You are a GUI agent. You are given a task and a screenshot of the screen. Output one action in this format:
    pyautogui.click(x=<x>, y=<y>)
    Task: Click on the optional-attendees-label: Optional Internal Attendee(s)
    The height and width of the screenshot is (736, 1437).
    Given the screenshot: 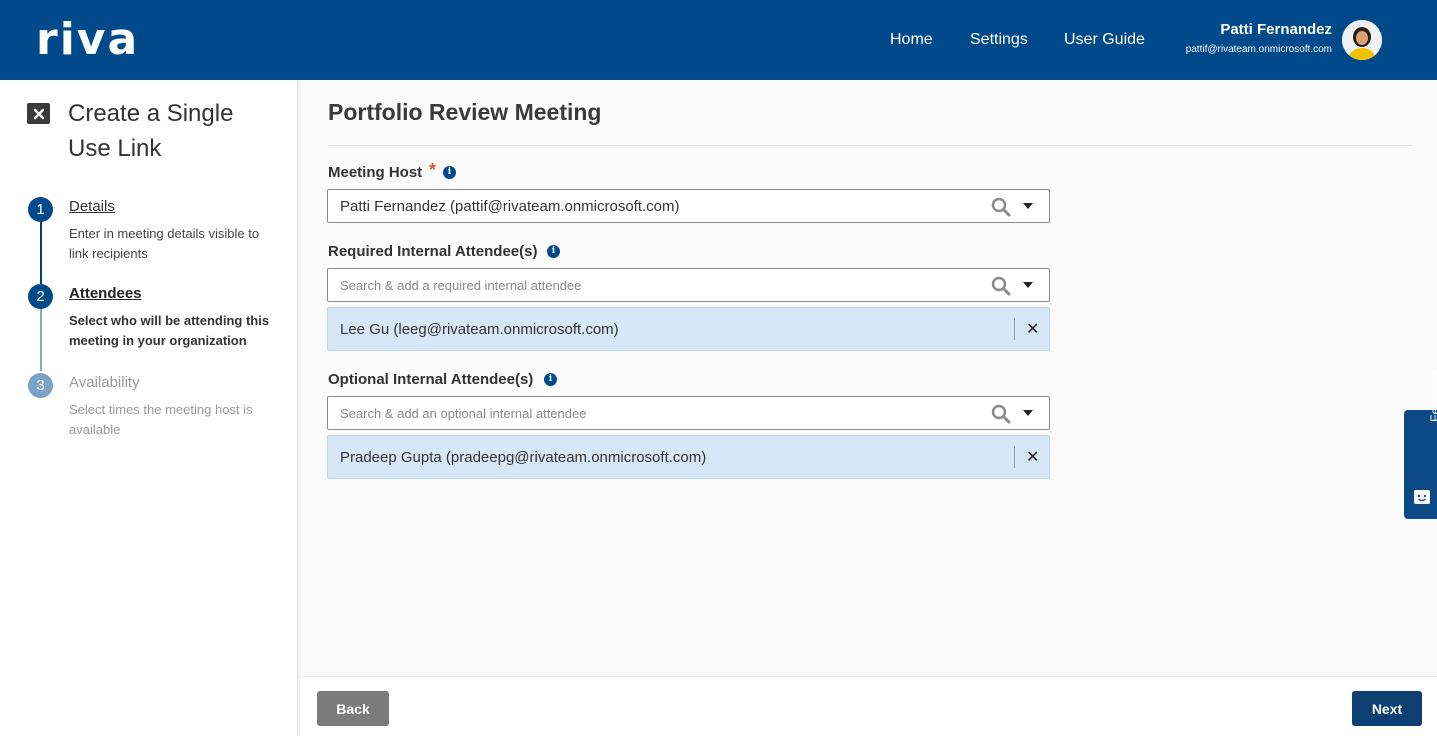 What is the action you would take?
    pyautogui.click(x=431, y=379)
    